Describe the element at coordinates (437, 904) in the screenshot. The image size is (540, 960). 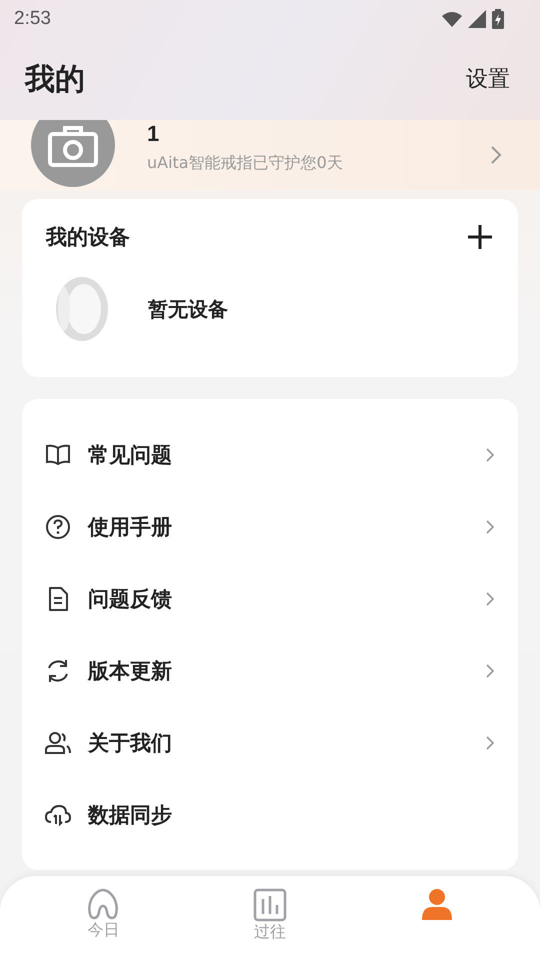
I see `person-icon` at that location.